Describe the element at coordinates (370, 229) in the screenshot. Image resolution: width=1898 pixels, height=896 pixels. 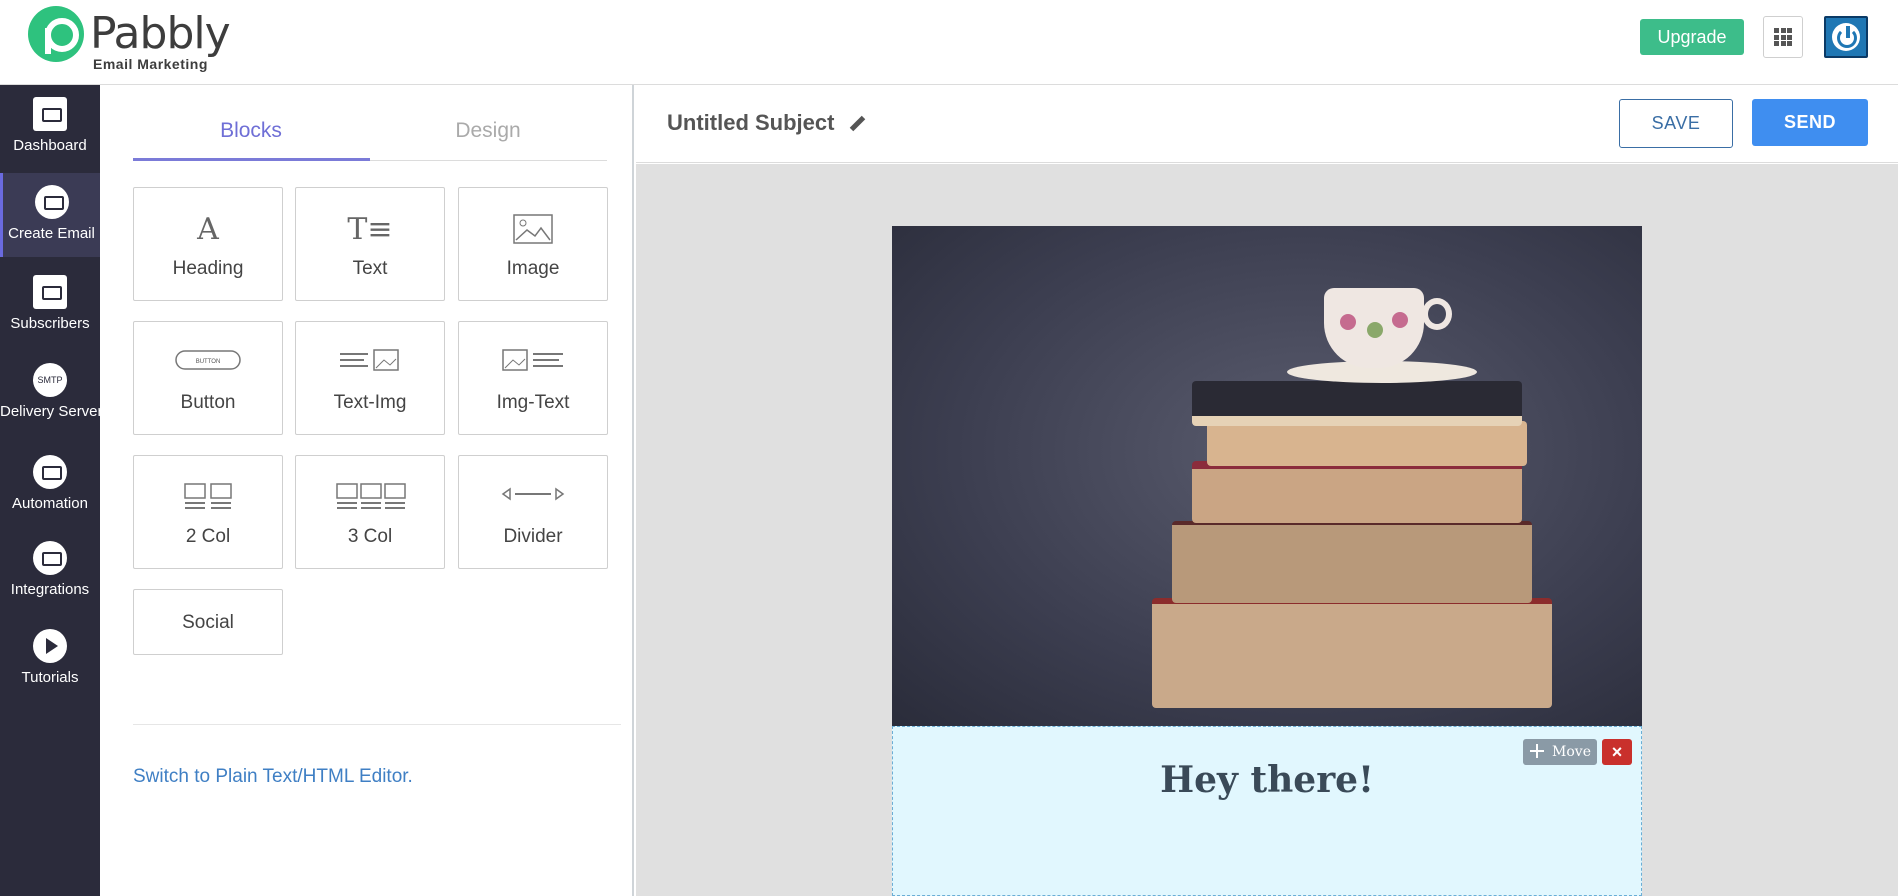
I see `text-icon: T≡` at that location.